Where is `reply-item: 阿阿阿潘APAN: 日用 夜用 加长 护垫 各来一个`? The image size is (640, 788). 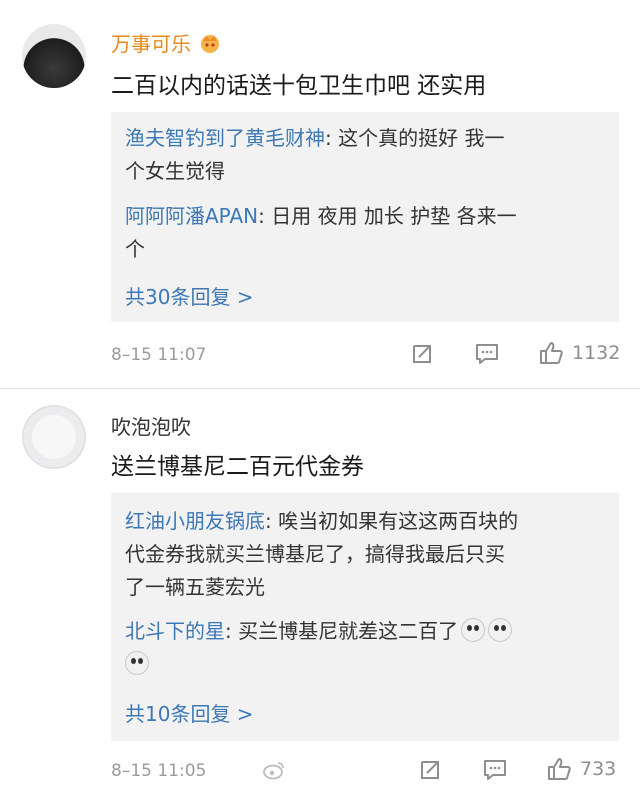 reply-item: 阿阿阿潘APAN: 日用 夜用 加长 护垫 各来一个 is located at coordinates (360, 233).